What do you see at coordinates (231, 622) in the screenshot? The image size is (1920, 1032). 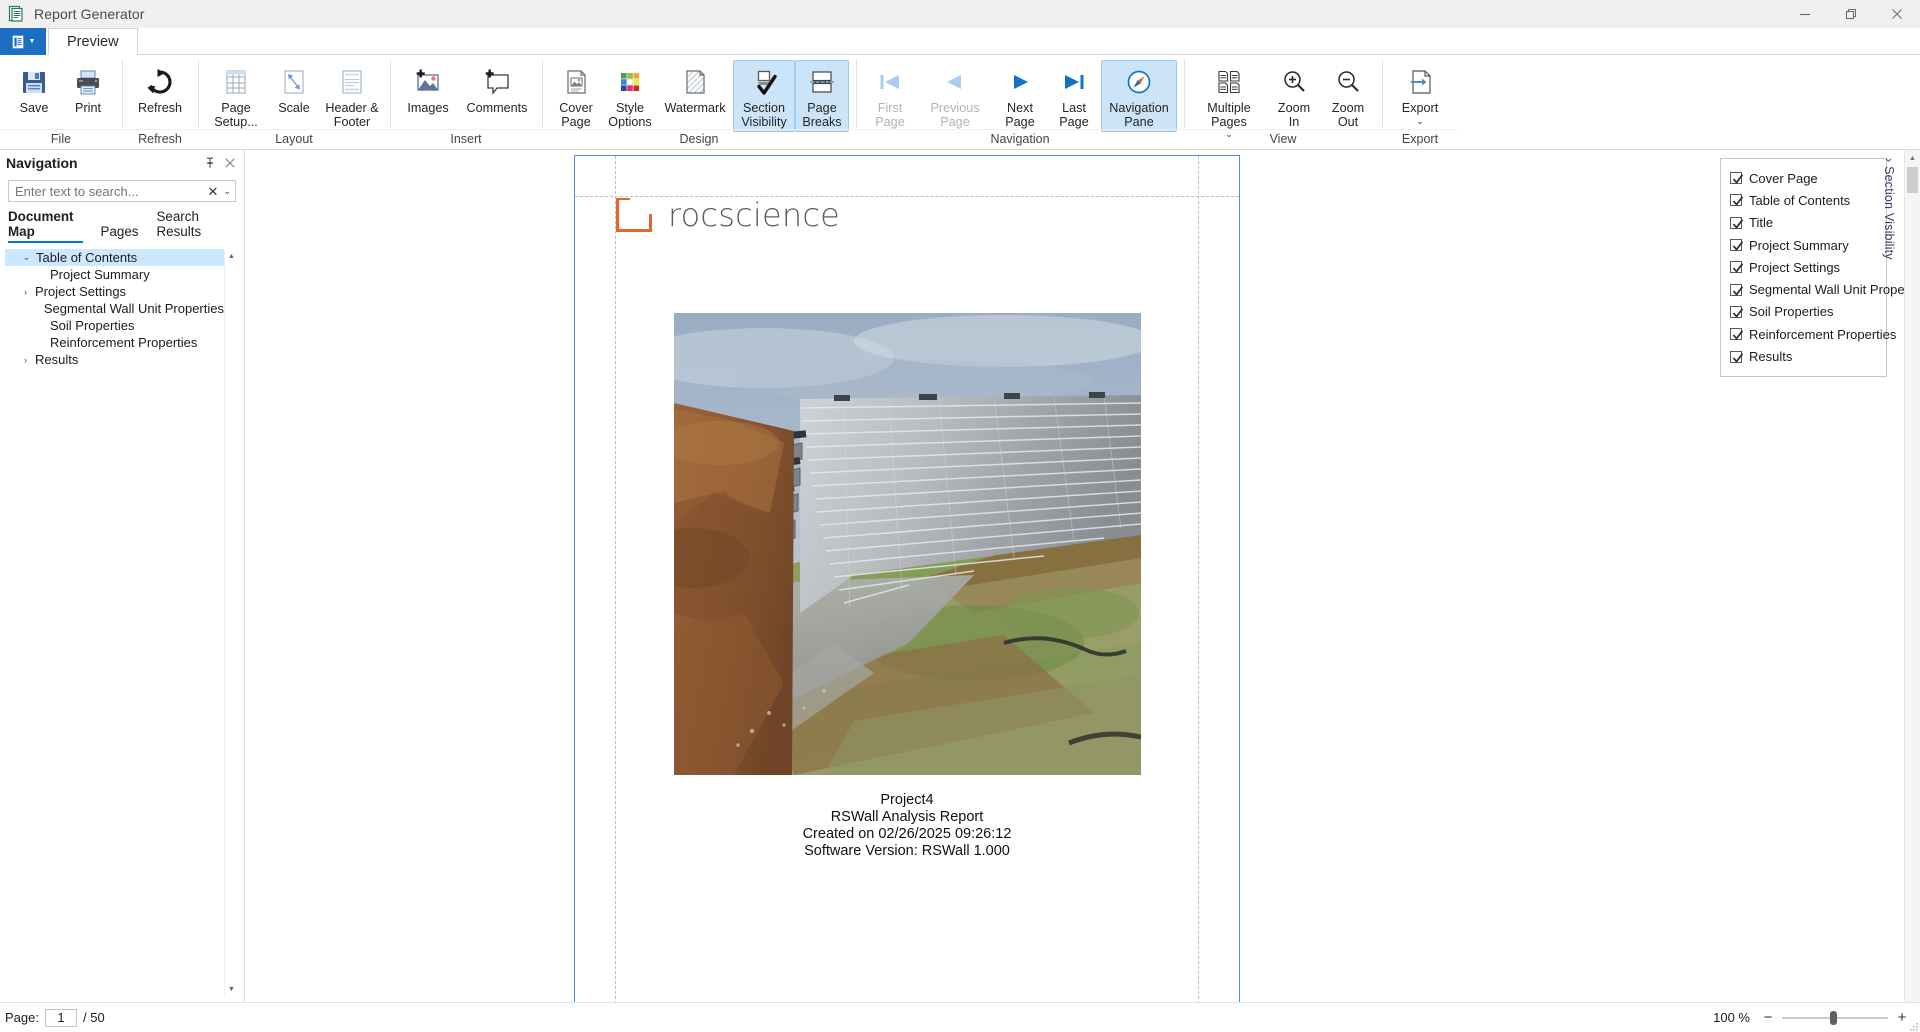 I see `navigation-tree-scrollbar: ▲ ▼` at bounding box center [231, 622].